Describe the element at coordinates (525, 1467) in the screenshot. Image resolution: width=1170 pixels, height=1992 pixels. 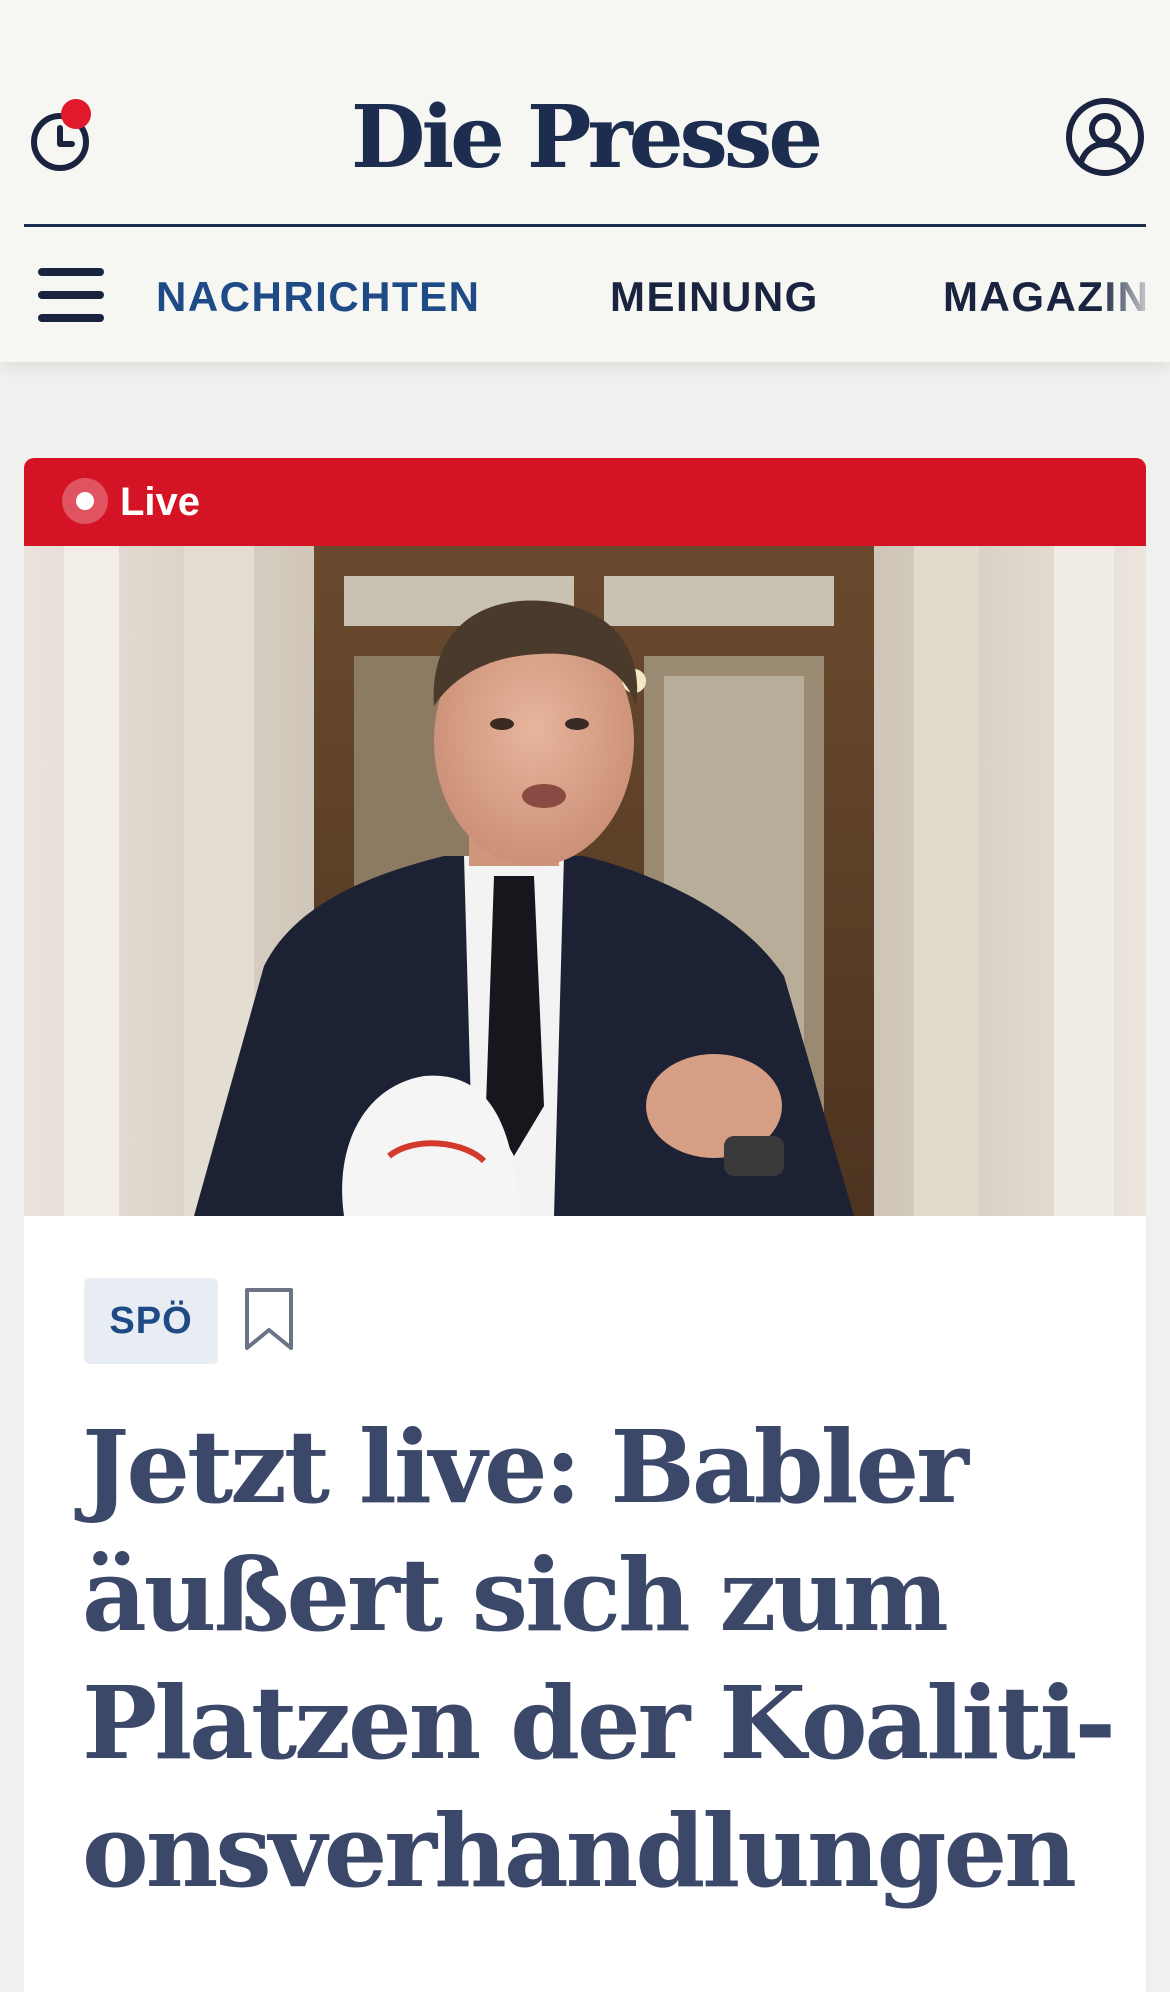
I see `headline-line: Jetzt live: Babler` at that location.